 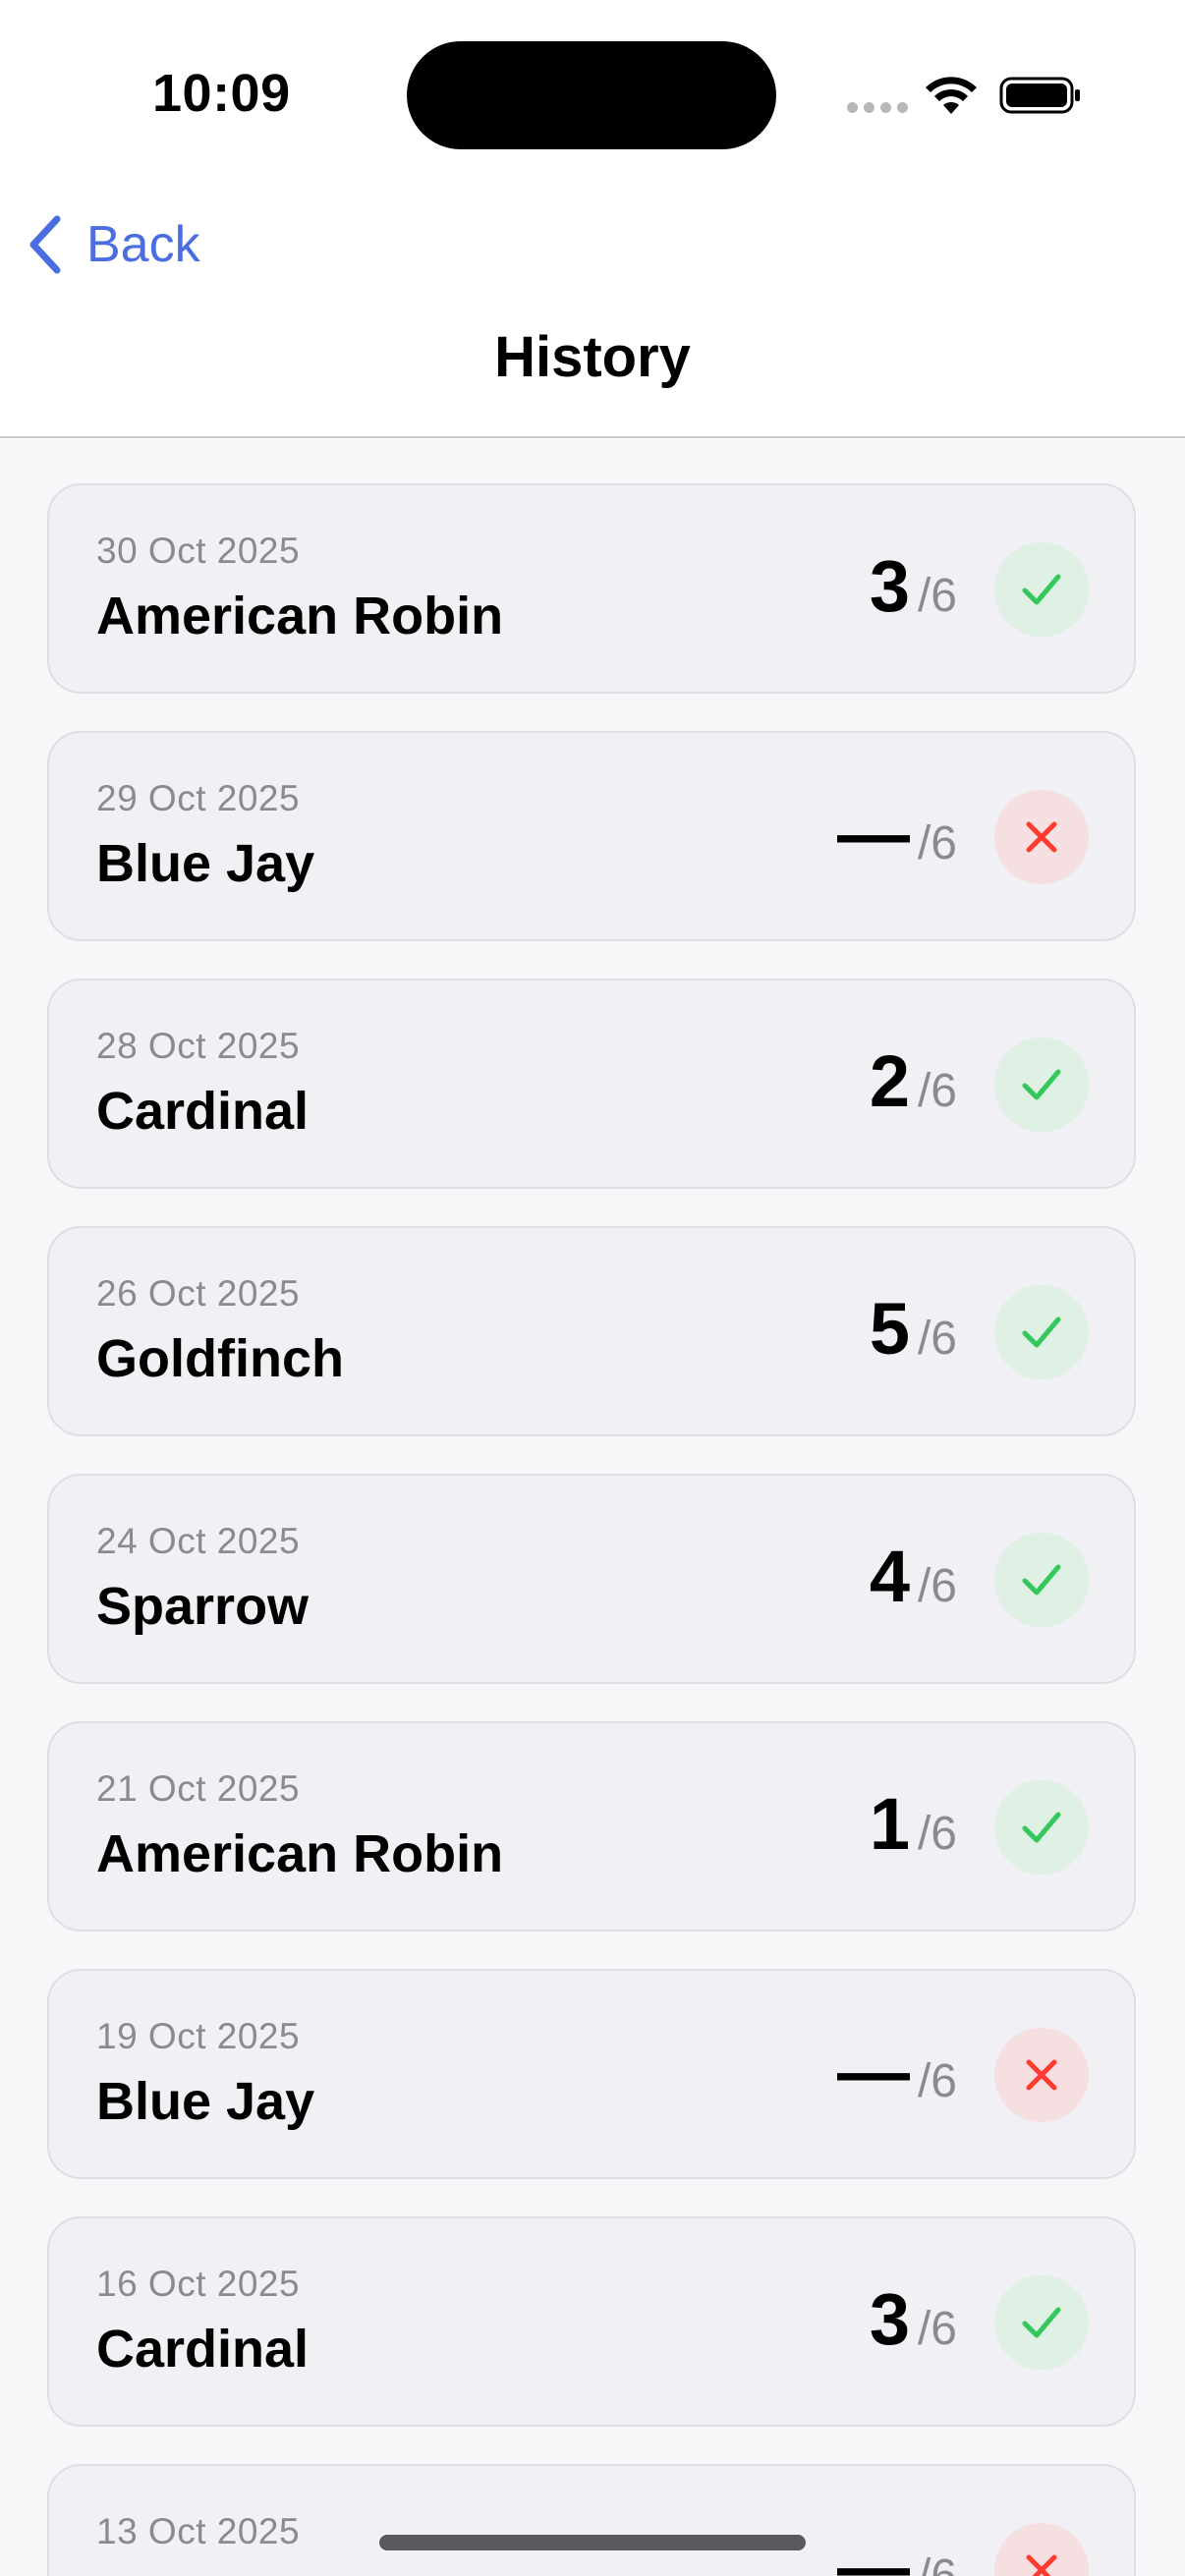 I want to click on history-item: 26 Oct 2025 Goldfinch 5 /6, so click(x=592, y=1331).